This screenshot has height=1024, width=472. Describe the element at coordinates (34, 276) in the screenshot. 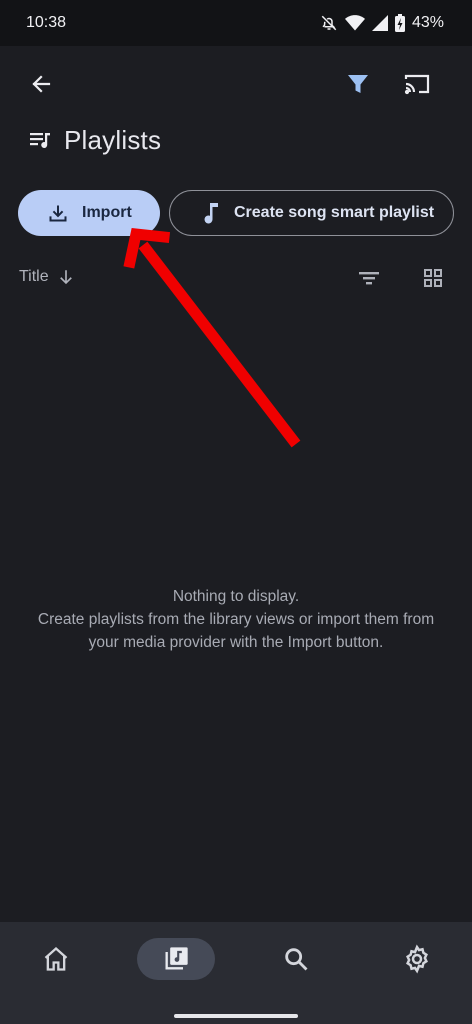

I see `sort-label: Title` at that location.